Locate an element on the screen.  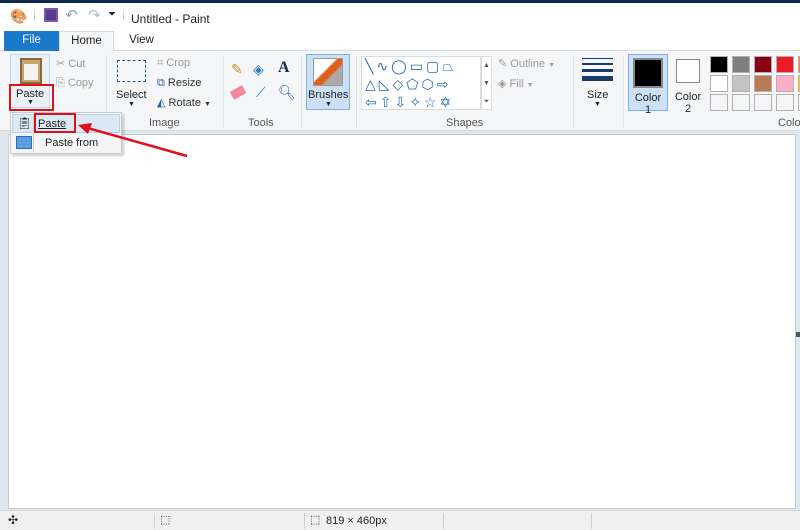
rotate-button: ◭ Rotate ▼ is located at coordinates (184, 102).